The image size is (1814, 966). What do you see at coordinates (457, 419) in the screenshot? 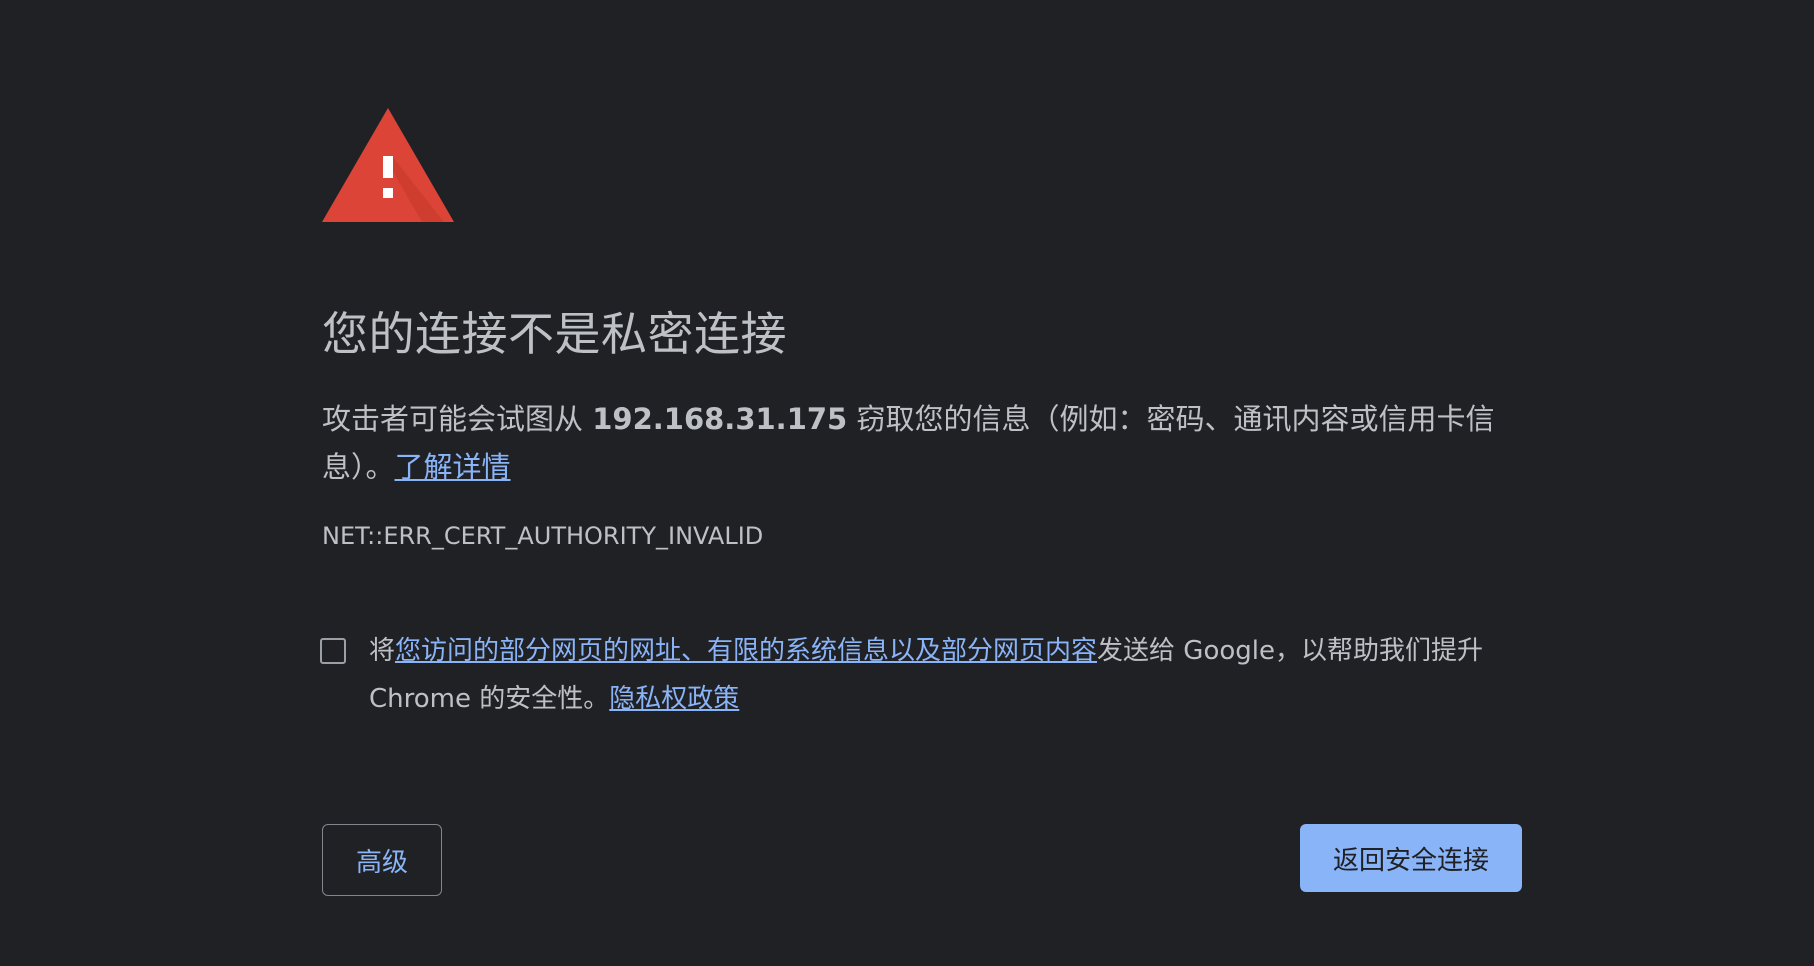
I see `message-prefix: 攻击者可能会试图从` at bounding box center [457, 419].